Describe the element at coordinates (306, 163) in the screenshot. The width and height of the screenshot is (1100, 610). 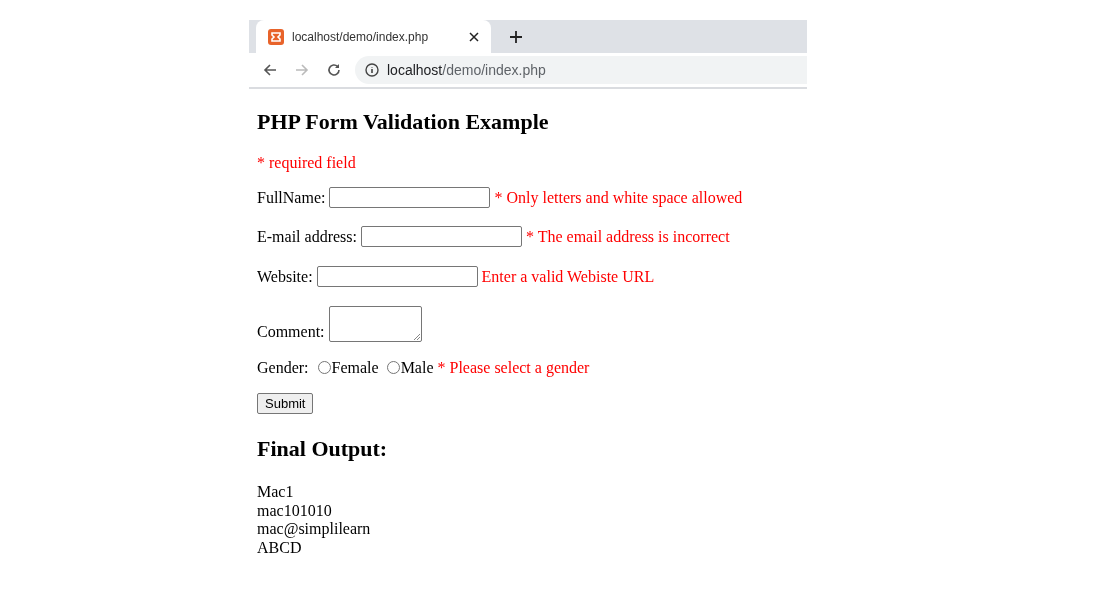
I see `required-note: * required field` at that location.